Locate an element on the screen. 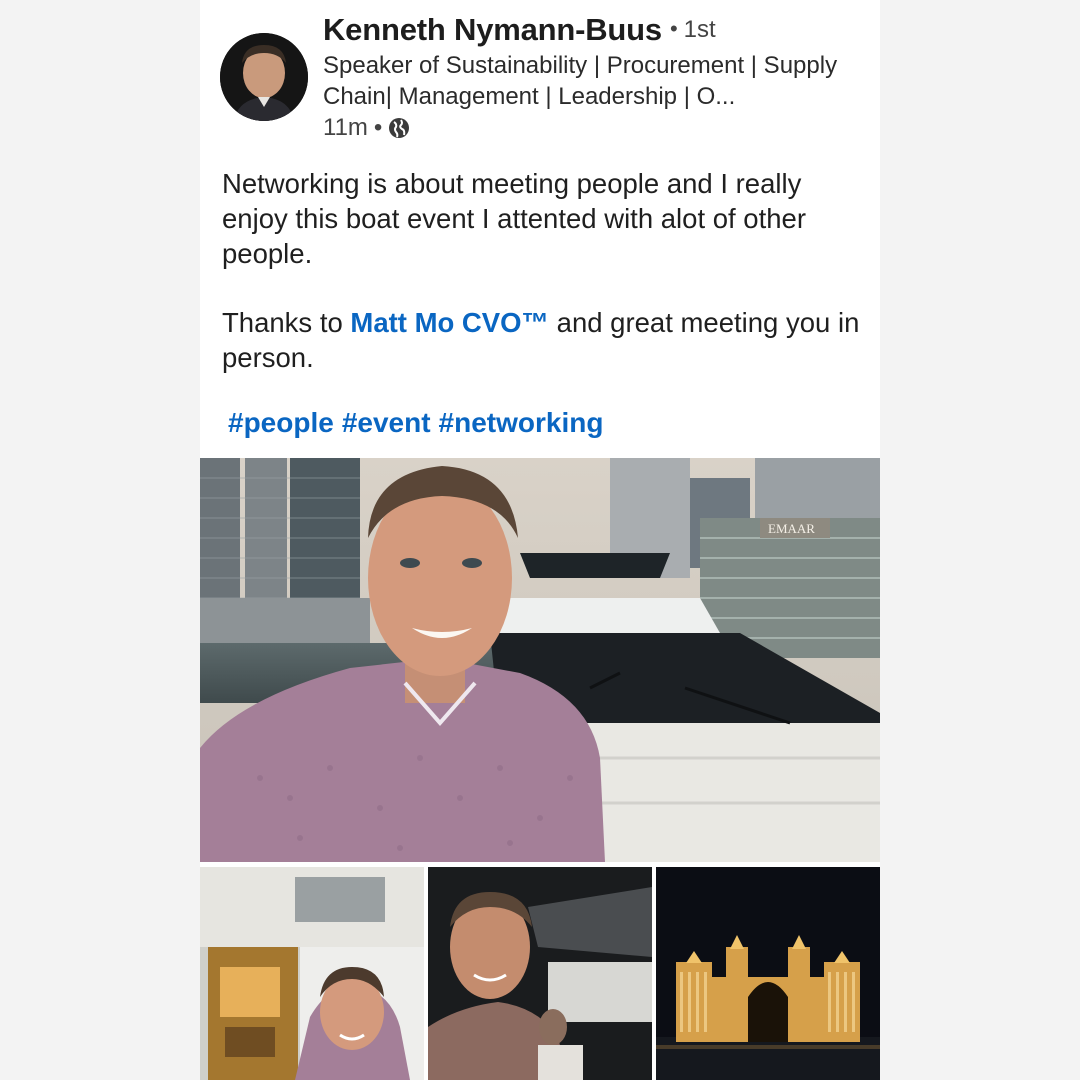 This screenshot has width=1080, height=1080. author-line: Kenneth Nymann-Buus • 1st is located at coordinates (519, 30).